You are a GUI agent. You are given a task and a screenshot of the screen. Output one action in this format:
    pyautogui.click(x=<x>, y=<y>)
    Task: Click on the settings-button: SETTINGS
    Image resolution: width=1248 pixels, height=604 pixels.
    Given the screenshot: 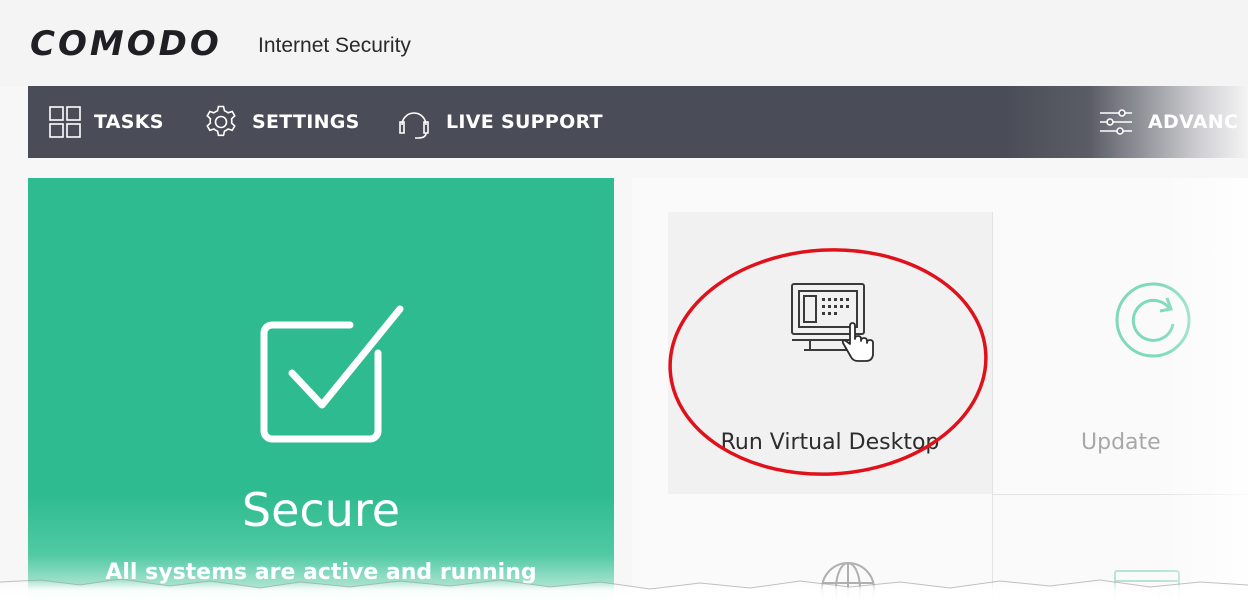 What is the action you would take?
    pyautogui.click(x=281, y=122)
    